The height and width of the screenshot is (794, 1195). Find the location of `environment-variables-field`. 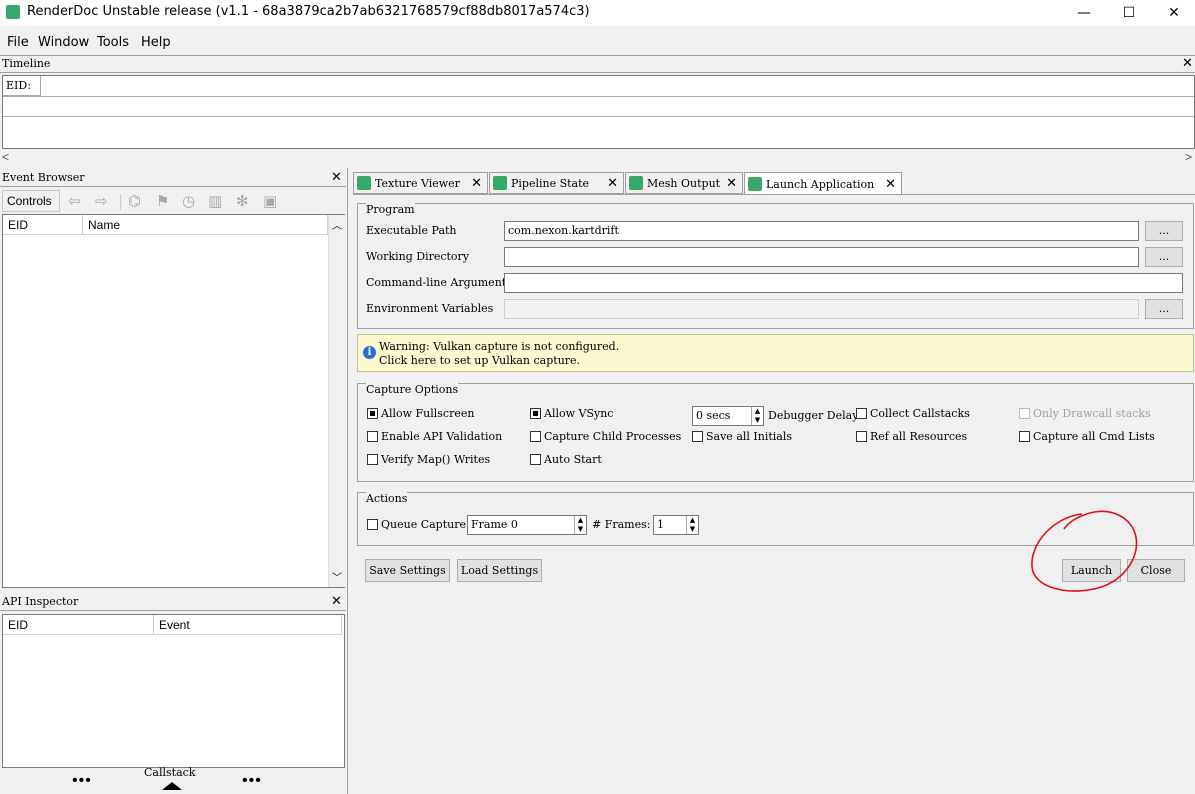

environment-variables-field is located at coordinates (821, 309).